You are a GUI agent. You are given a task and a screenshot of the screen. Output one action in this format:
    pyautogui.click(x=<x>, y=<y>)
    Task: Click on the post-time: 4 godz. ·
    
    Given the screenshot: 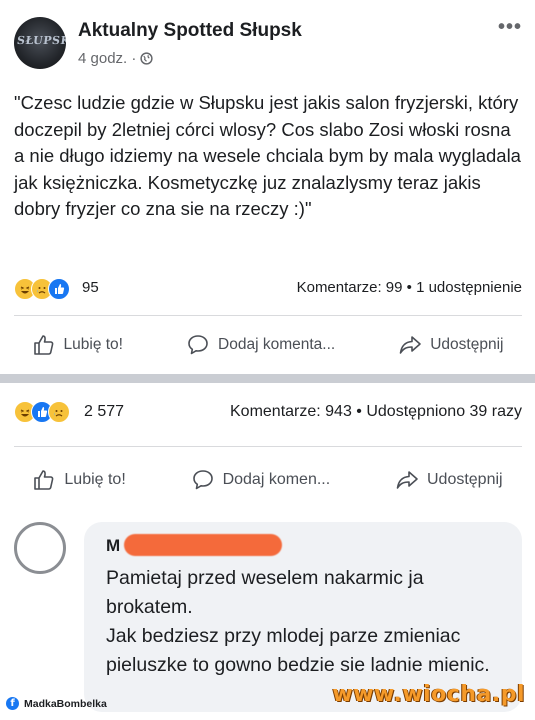 What is the action you would take?
    pyautogui.click(x=107, y=58)
    